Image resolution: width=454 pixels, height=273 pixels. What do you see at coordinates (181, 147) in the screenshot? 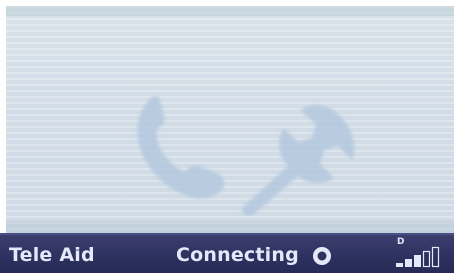
I see `phone-handset-icon` at bounding box center [181, 147].